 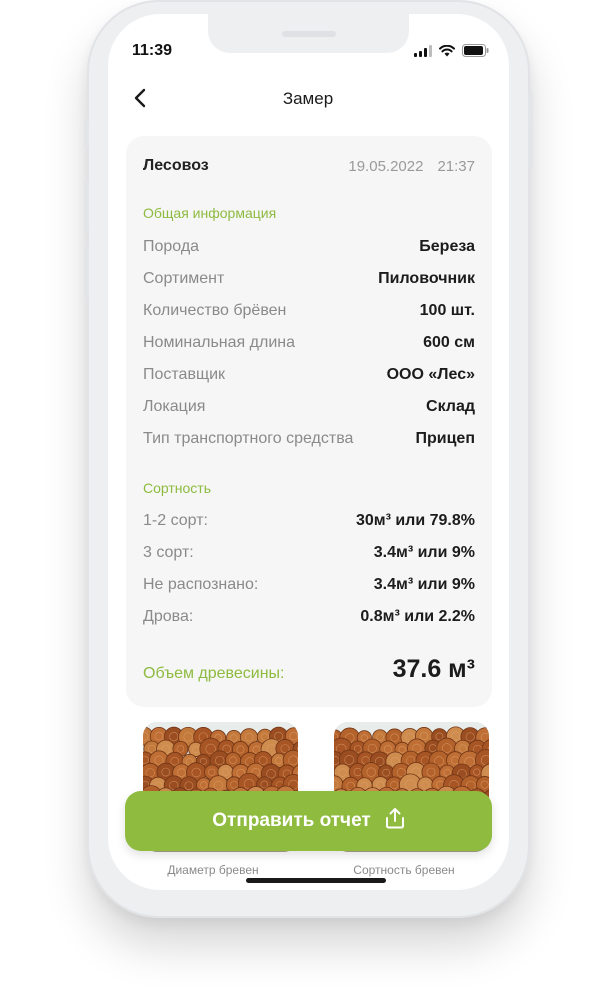 What do you see at coordinates (309, 521) in the screenshot?
I see `grade-row: 1-2 сорт: 30м³ или 79.8%` at bounding box center [309, 521].